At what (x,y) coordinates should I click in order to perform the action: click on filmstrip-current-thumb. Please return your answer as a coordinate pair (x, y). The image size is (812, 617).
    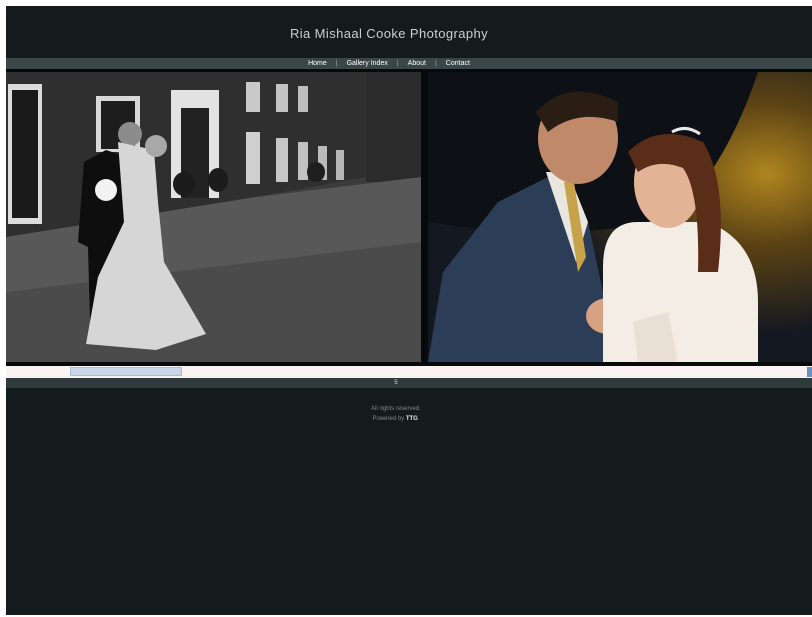
    Looking at the image, I should click on (126, 371).